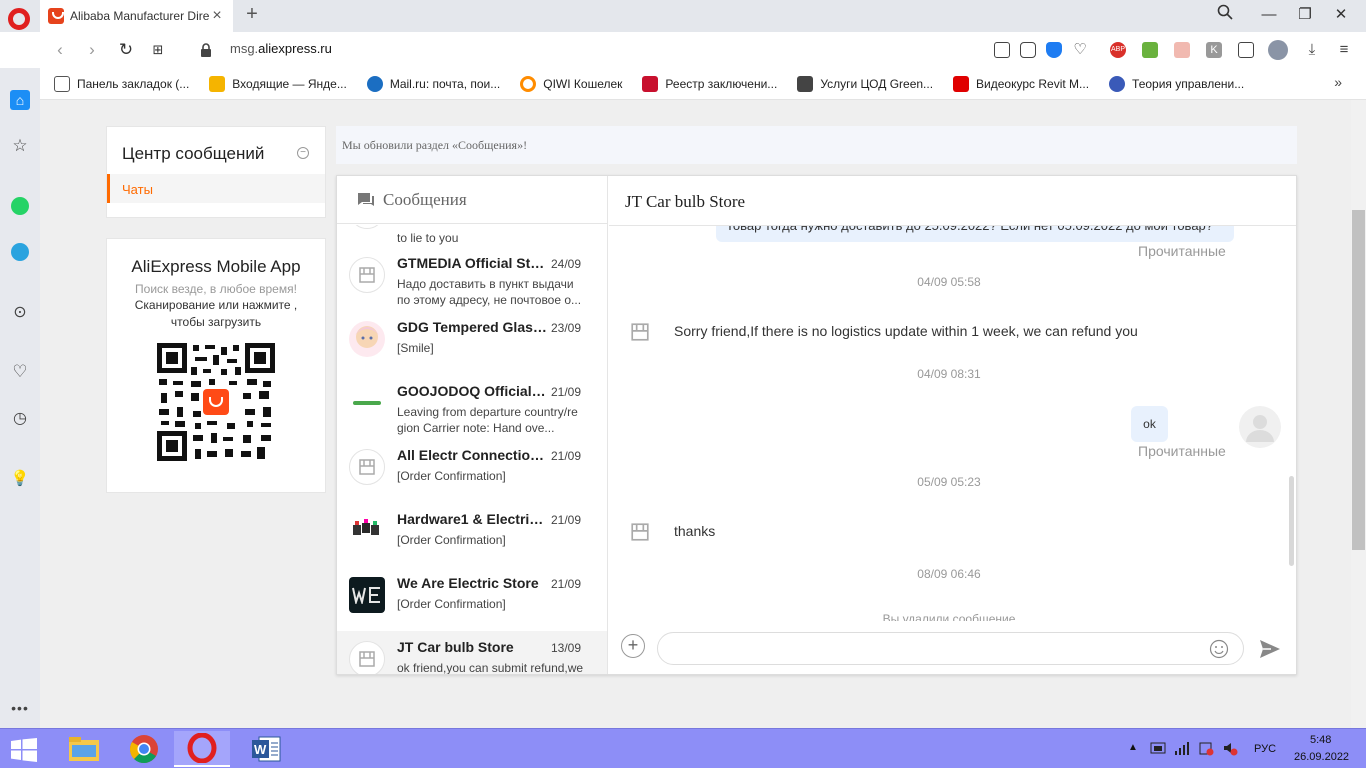  I want to click on telegram-icon, so click(20, 252).